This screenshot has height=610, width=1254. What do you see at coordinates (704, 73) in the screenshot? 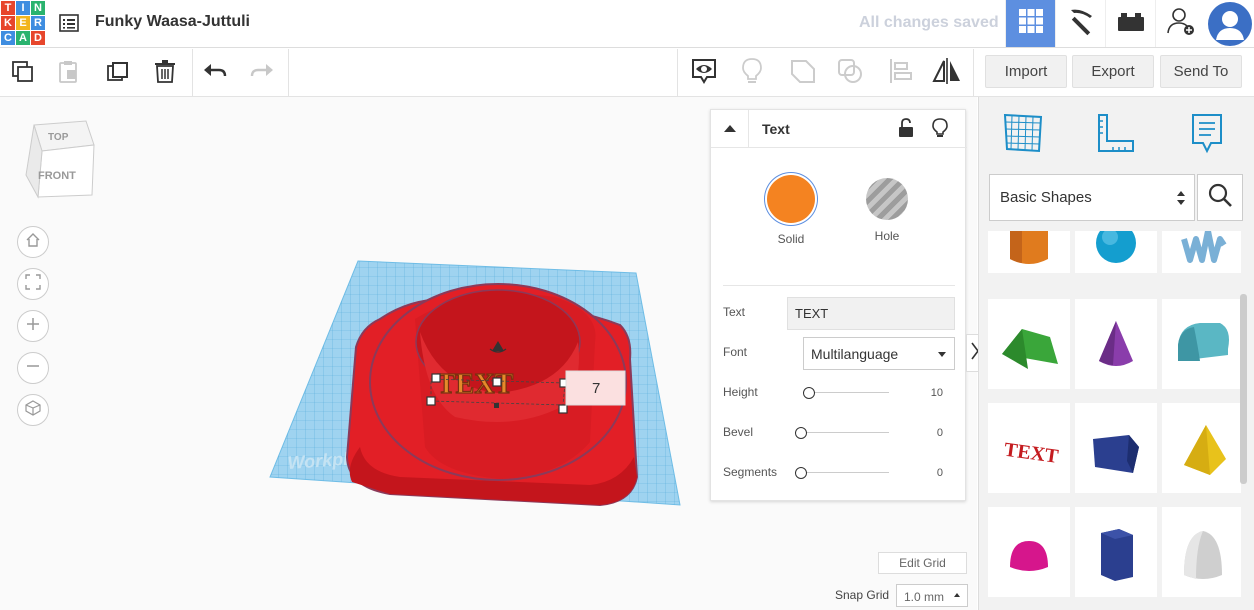
I see `notes-view-button` at bounding box center [704, 73].